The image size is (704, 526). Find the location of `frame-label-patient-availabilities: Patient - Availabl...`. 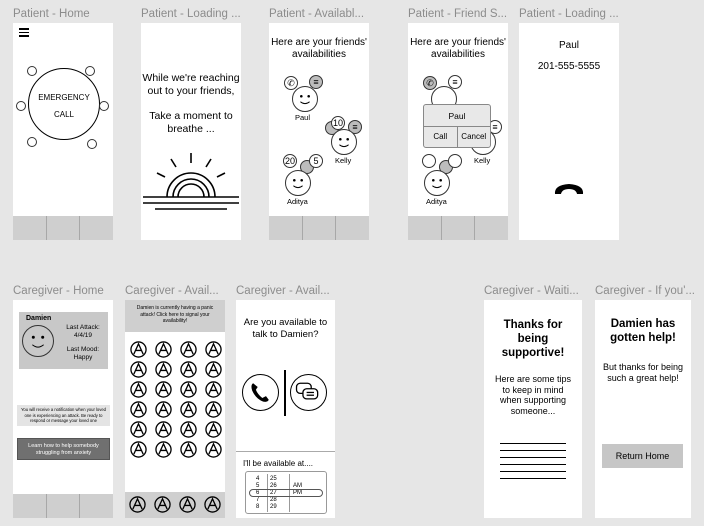

frame-label-patient-availabilities: Patient - Availabl... is located at coordinates (317, 14).